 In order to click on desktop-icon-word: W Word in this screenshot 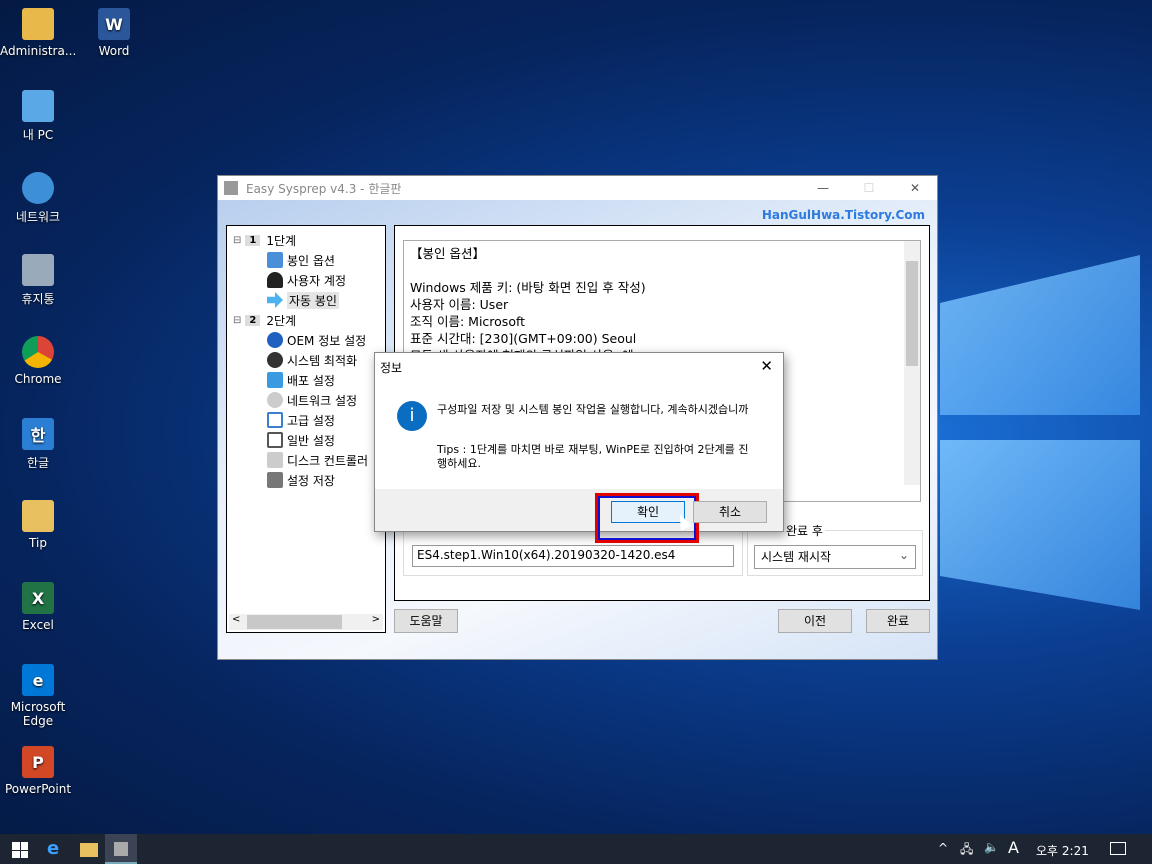, I will do `click(114, 33)`.